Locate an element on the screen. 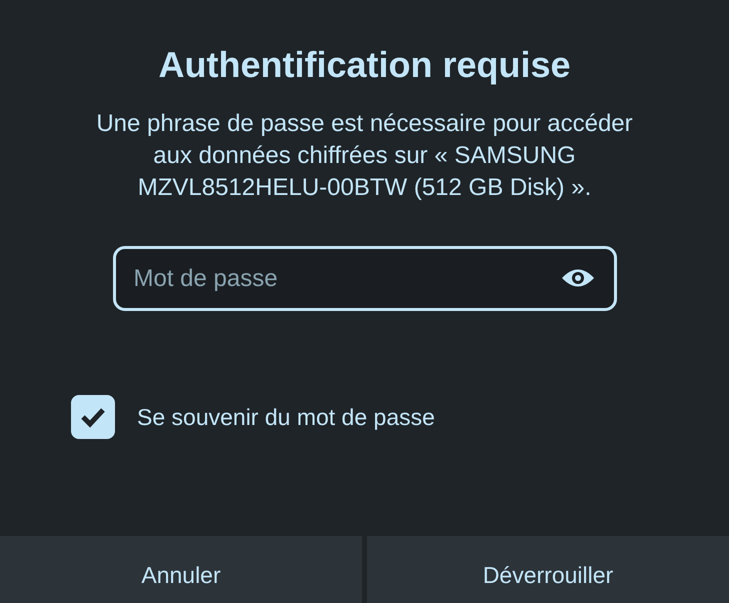 Image resolution: width=729 pixels, height=603 pixels. show-password-icon is located at coordinates (577, 278).